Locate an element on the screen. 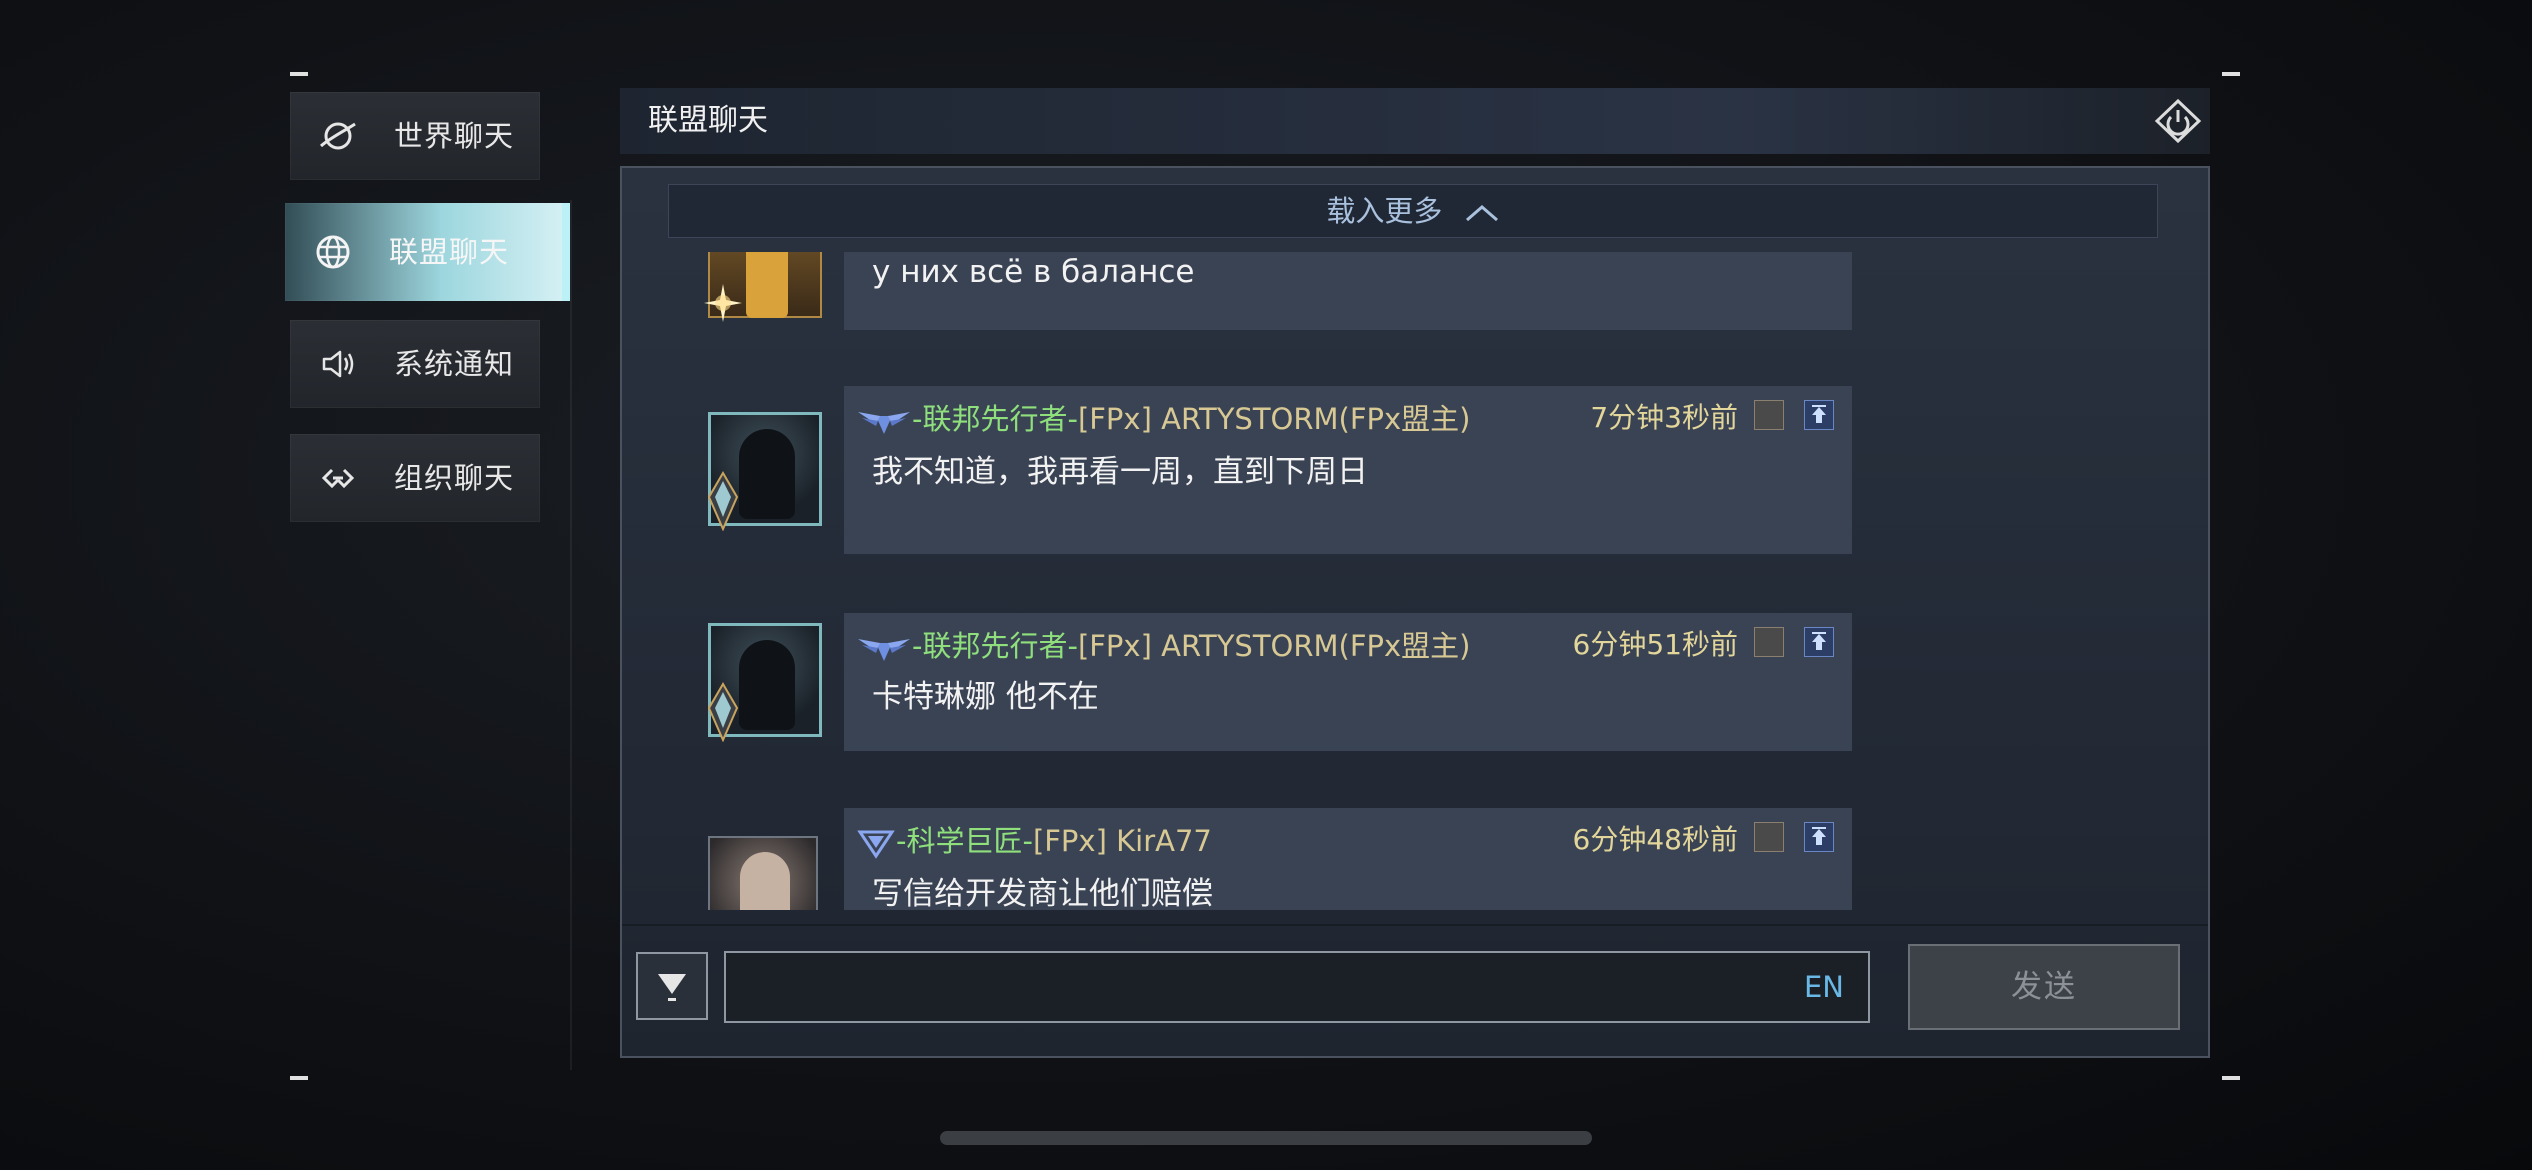  home-indicator is located at coordinates (1266, 1138).